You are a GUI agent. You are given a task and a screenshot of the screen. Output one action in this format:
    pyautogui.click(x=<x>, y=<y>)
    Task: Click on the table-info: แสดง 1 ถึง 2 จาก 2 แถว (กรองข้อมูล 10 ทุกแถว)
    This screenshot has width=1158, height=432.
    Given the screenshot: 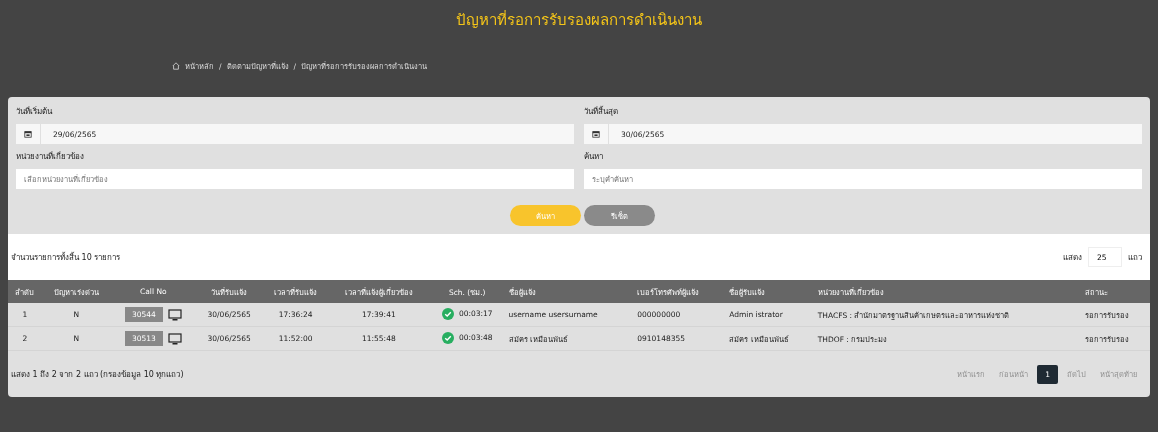 What is the action you would take?
    pyautogui.click(x=97, y=374)
    